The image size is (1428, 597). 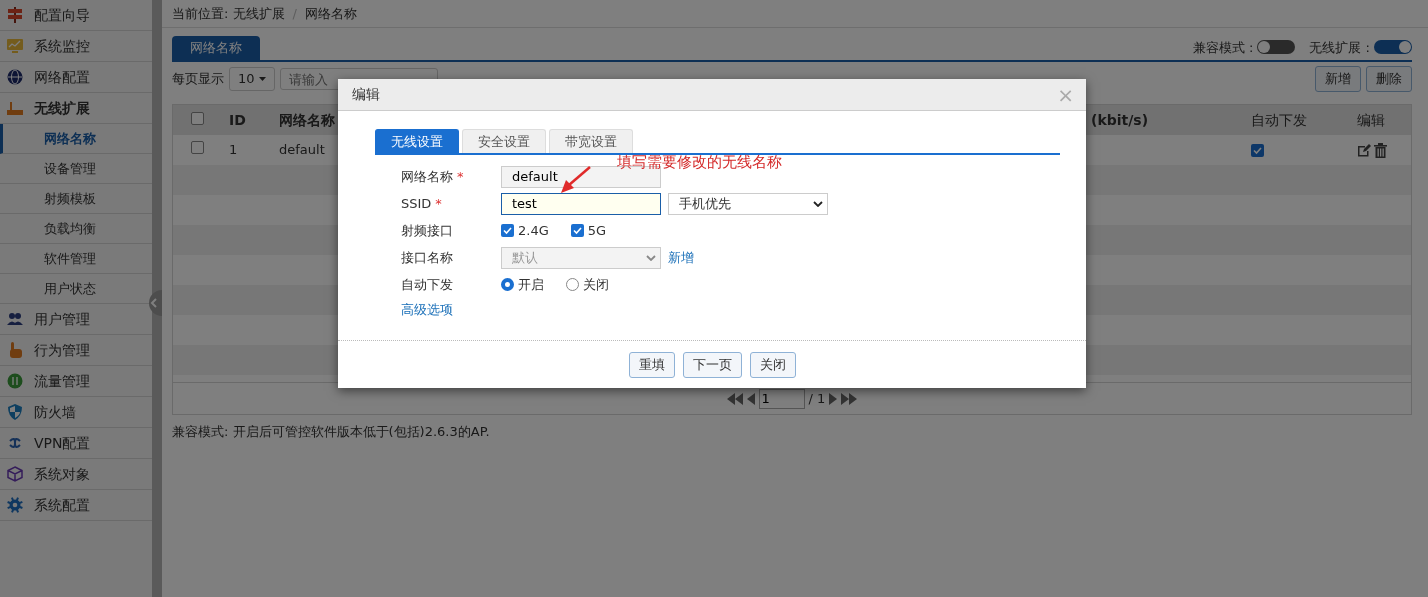 I want to click on table-cell: default, so click(x=302, y=150).